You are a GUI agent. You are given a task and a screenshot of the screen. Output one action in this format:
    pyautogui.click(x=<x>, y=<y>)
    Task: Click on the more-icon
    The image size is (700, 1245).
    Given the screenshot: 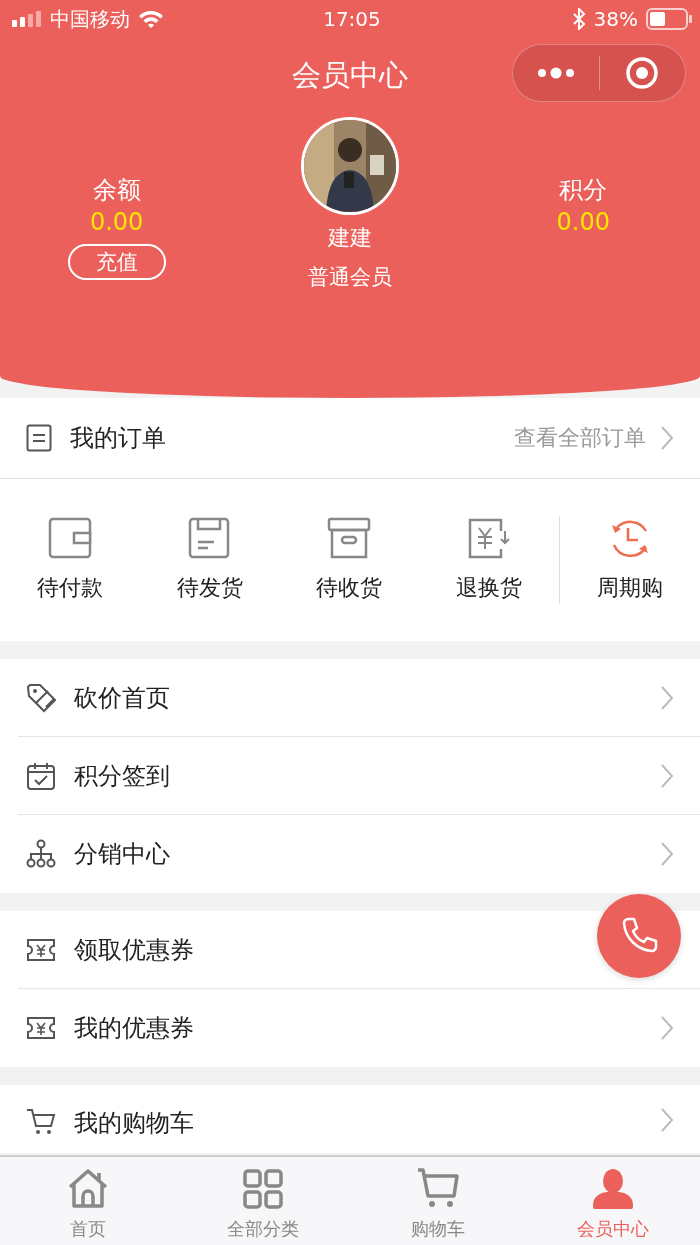 What is the action you would take?
    pyautogui.click(x=555, y=73)
    